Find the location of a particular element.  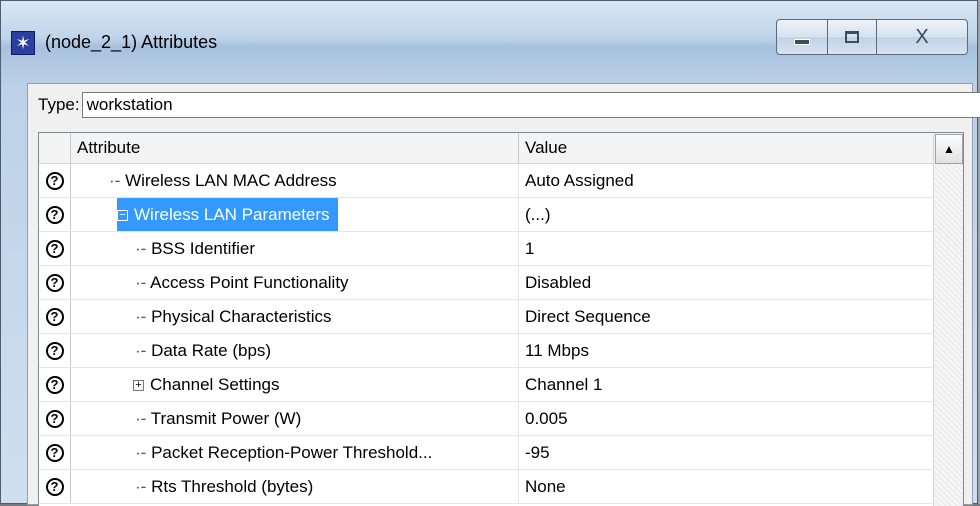

attribute-name: Rts Threshold (bytes) is located at coordinates (232, 486).